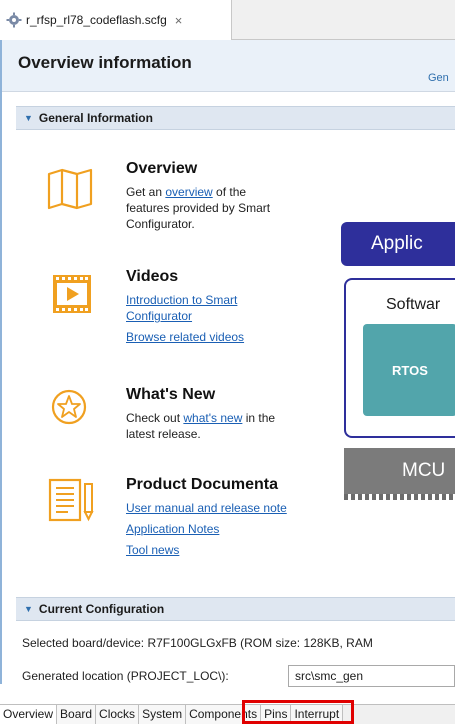  Describe the element at coordinates (438, 78) in the screenshot. I see `generate-link: Gen` at that location.